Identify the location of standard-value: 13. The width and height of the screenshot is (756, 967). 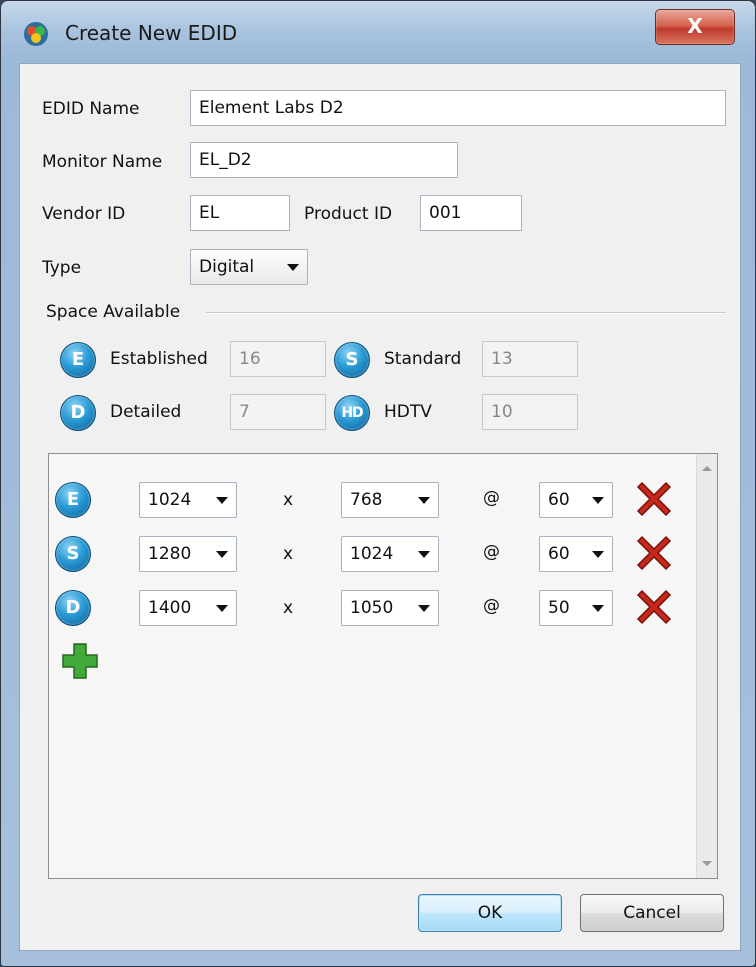
(530, 359).